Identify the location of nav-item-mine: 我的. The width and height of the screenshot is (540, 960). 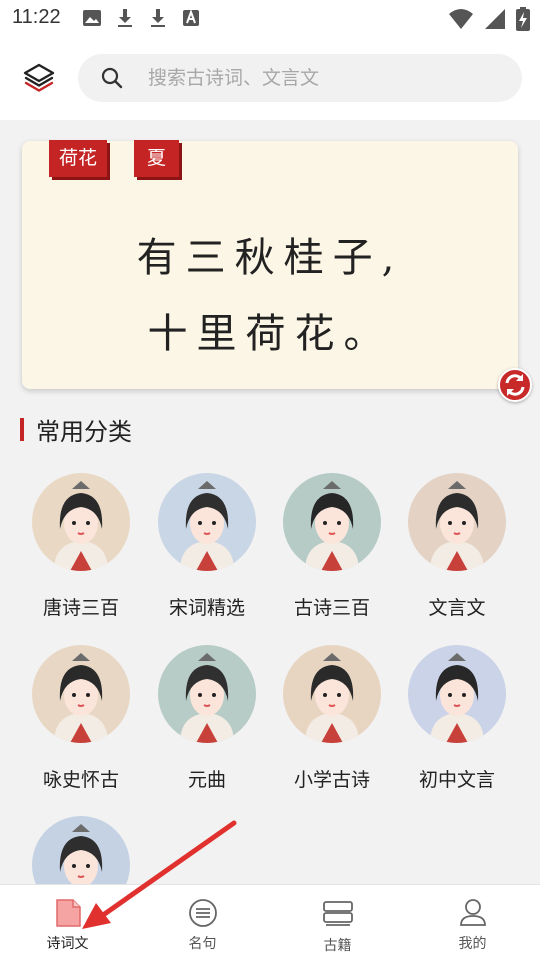
(472, 922).